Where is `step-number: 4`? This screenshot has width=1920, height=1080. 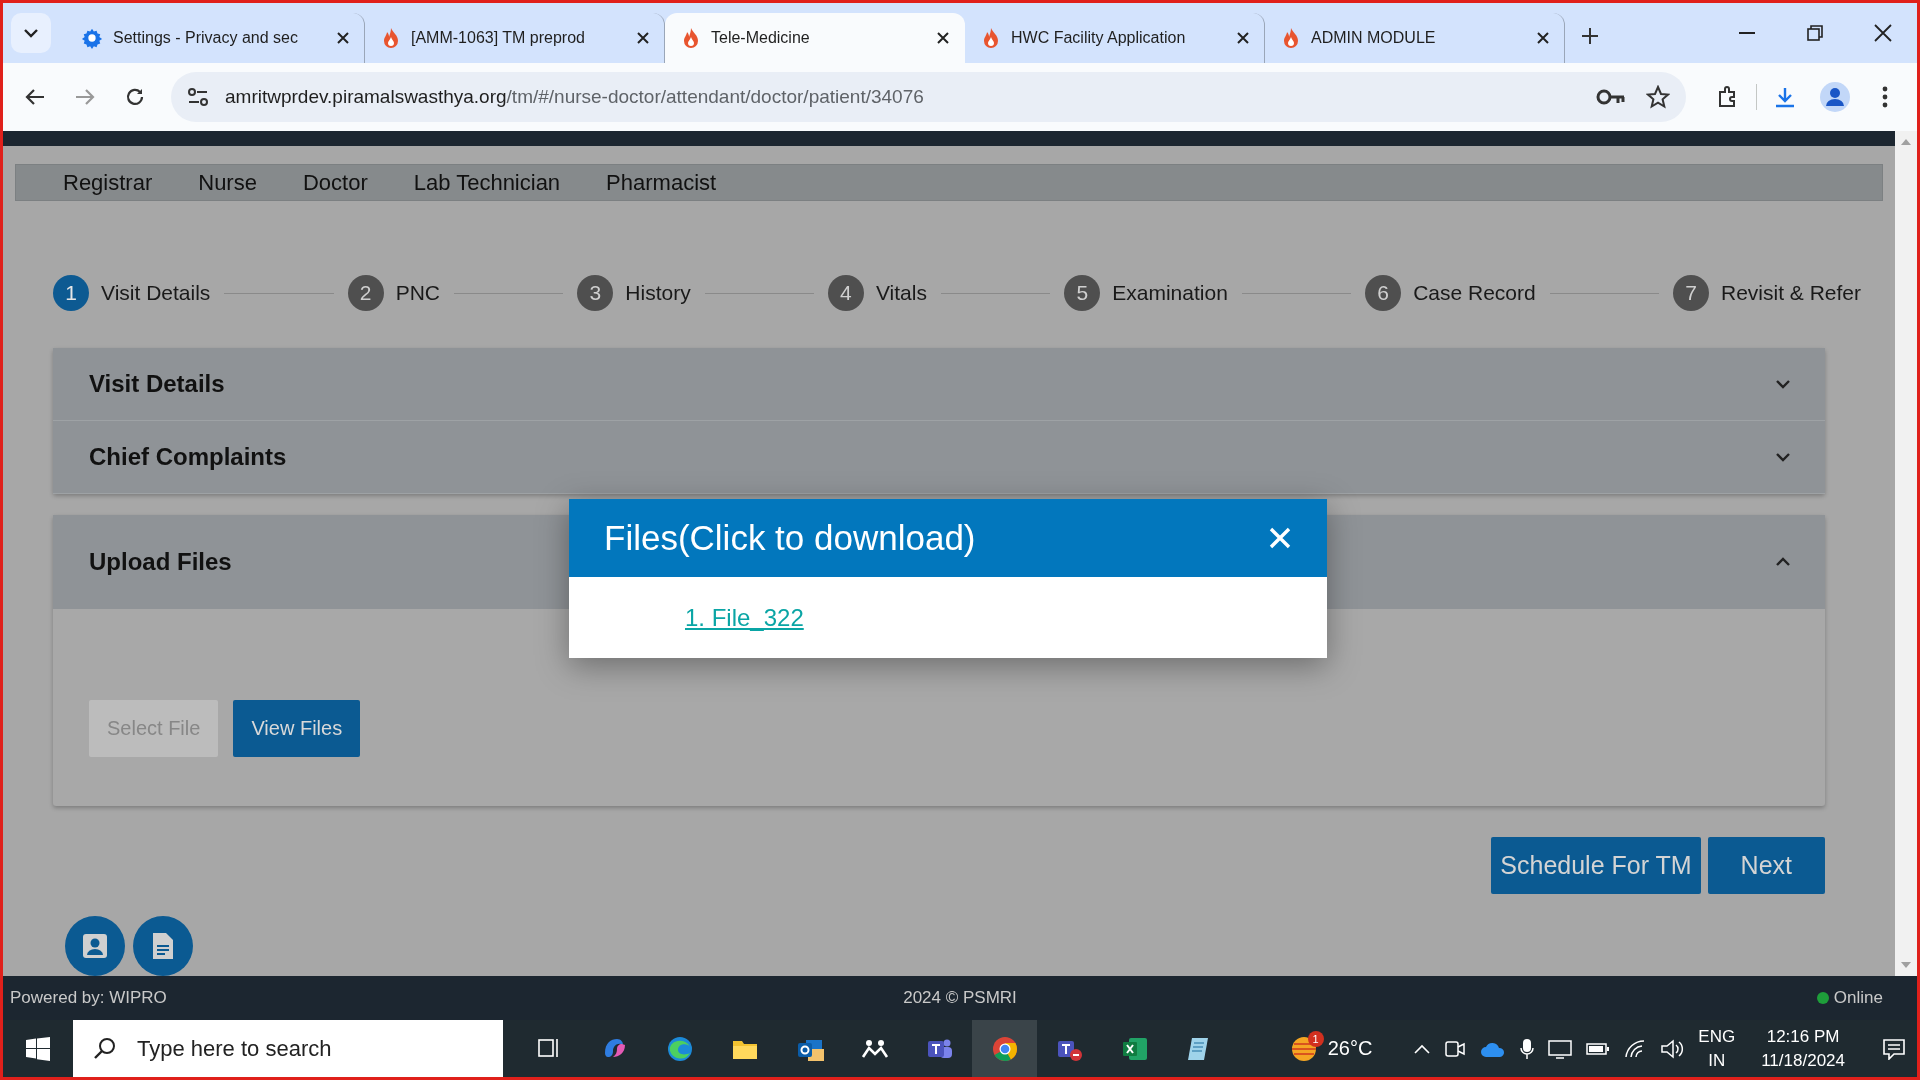 step-number: 4 is located at coordinates (845, 293).